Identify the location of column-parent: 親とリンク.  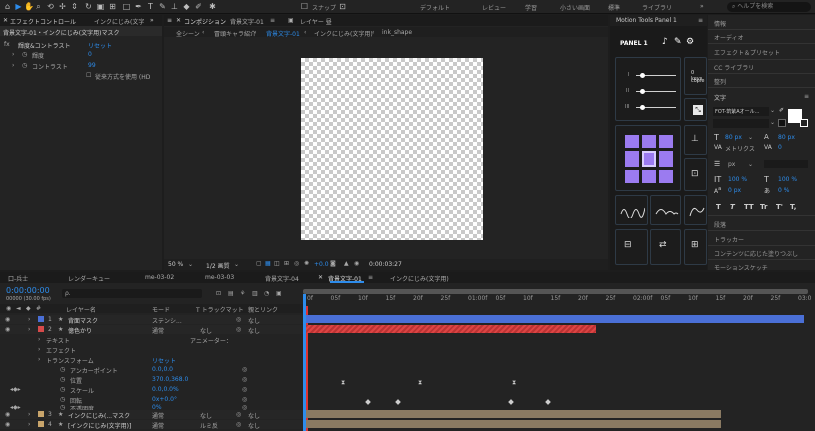
(263, 309).